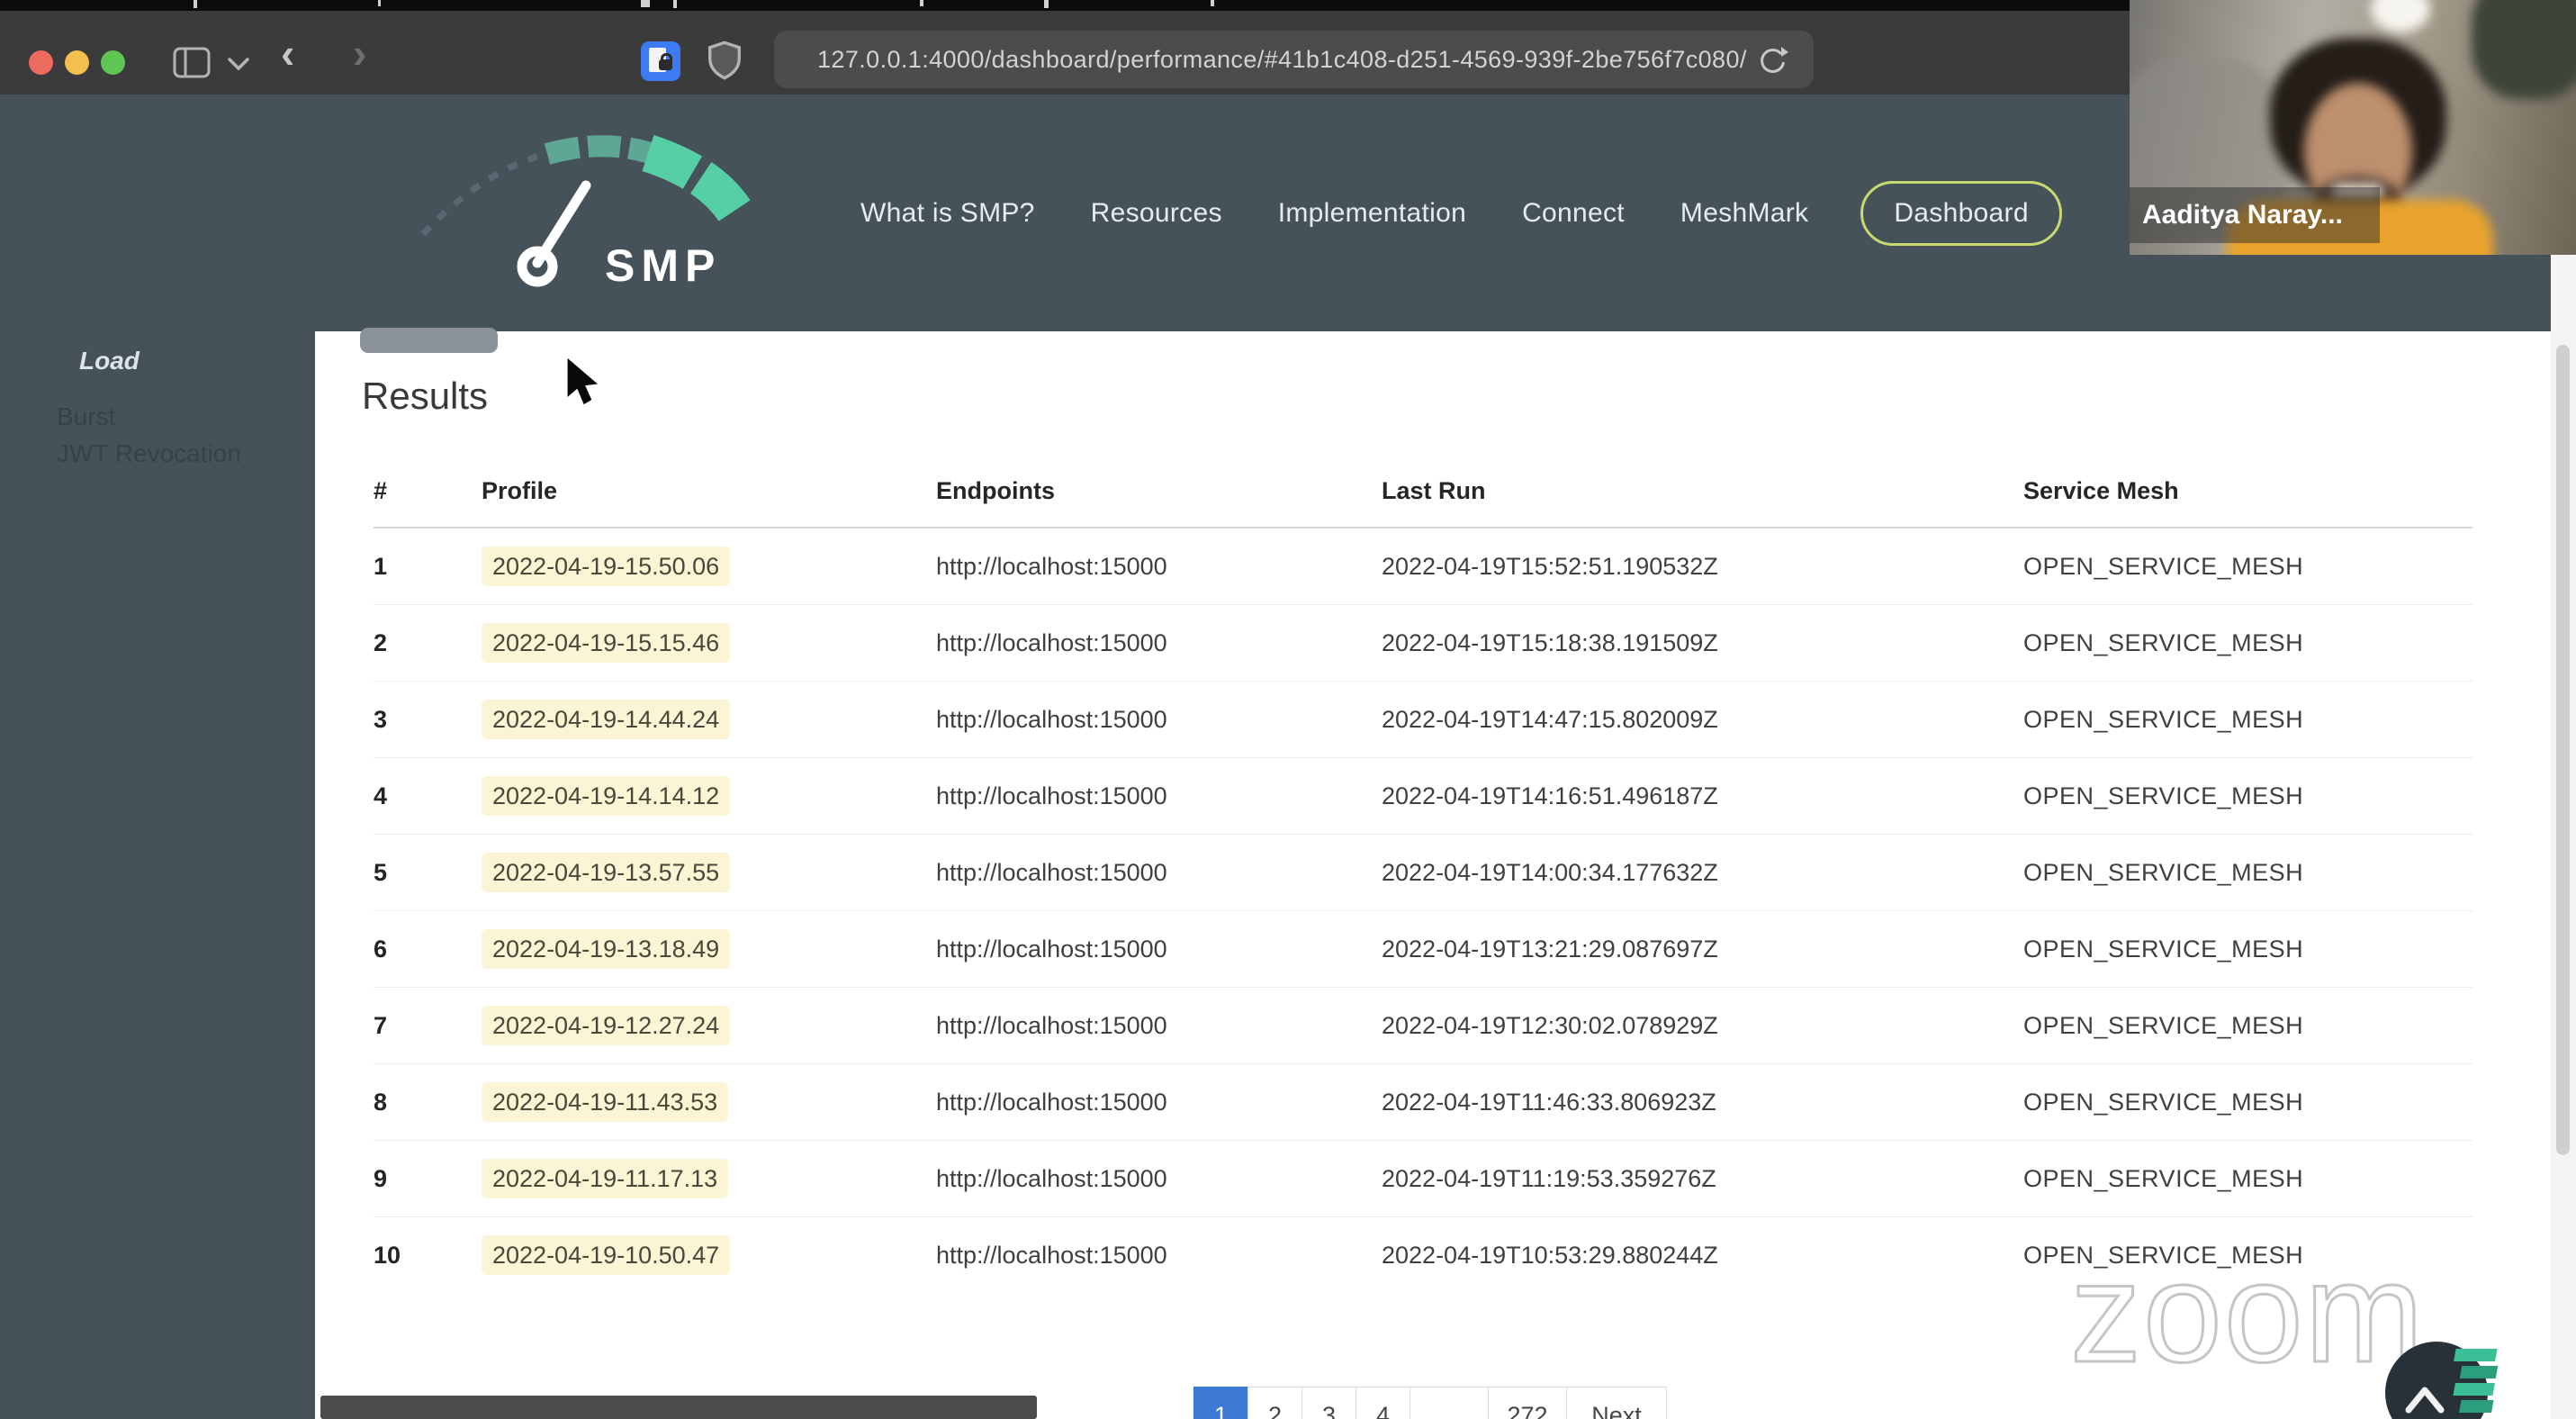 This screenshot has height=1419, width=2576. I want to click on page-button: 272, so click(1527, 1403).